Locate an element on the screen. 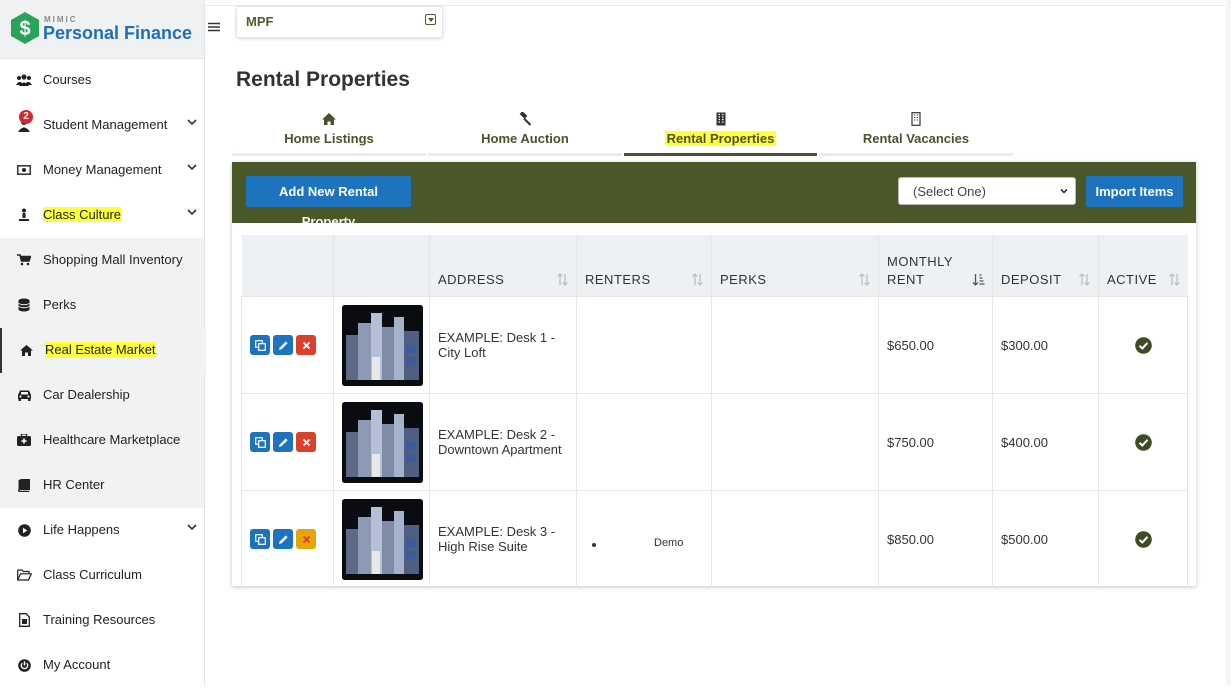 This screenshot has width=1231, height=688. delete-button-disabled is located at coordinates (306, 539).